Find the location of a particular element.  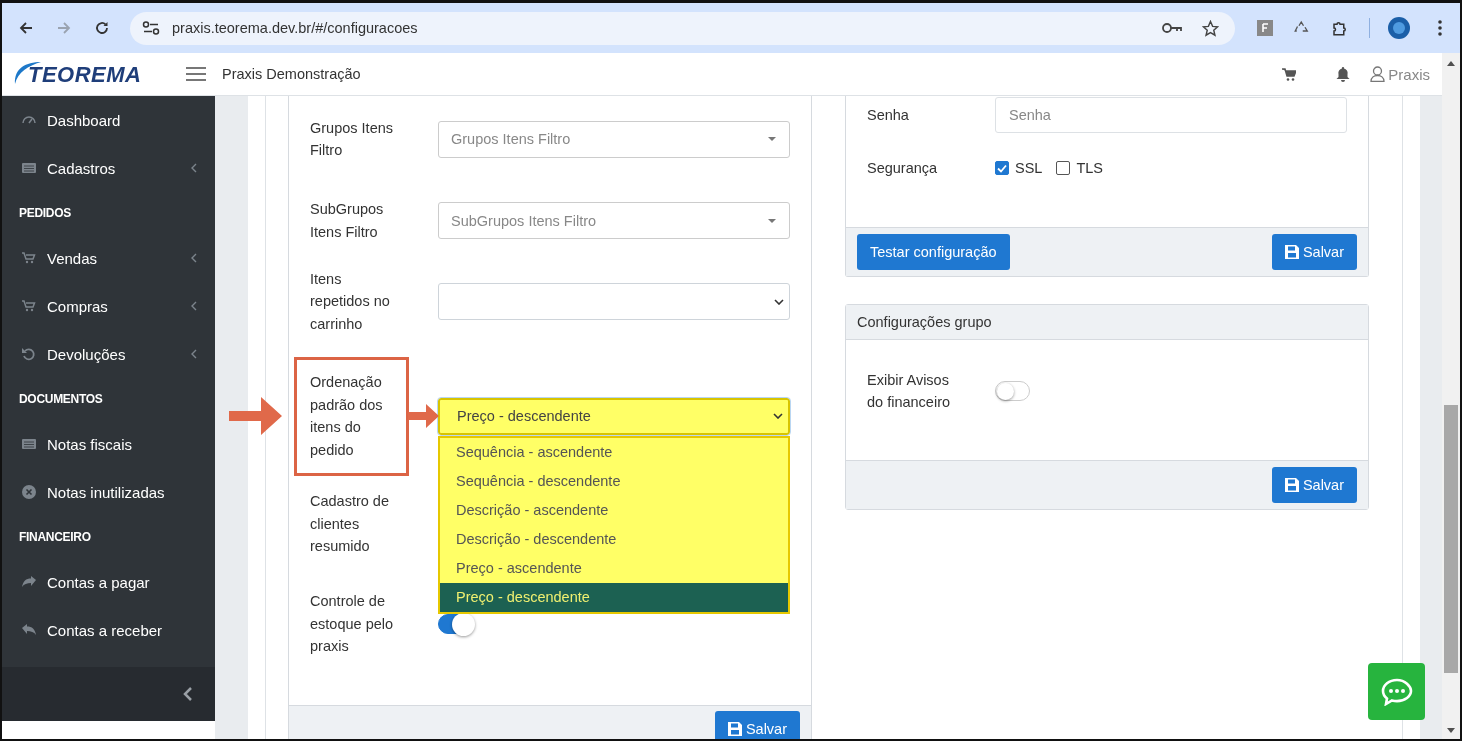

field-label: Grupos Itens Filtro is located at coordinates (352, 139).